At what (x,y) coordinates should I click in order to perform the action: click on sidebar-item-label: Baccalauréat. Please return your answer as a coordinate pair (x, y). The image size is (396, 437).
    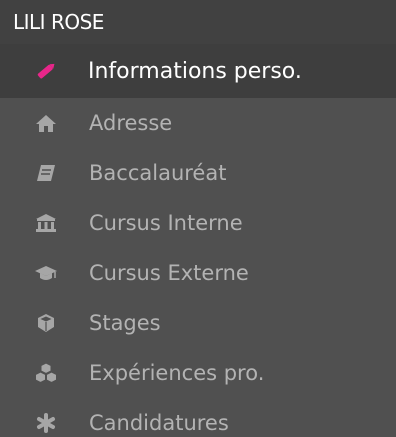
    Looking at the image, I should click on (158, 173).